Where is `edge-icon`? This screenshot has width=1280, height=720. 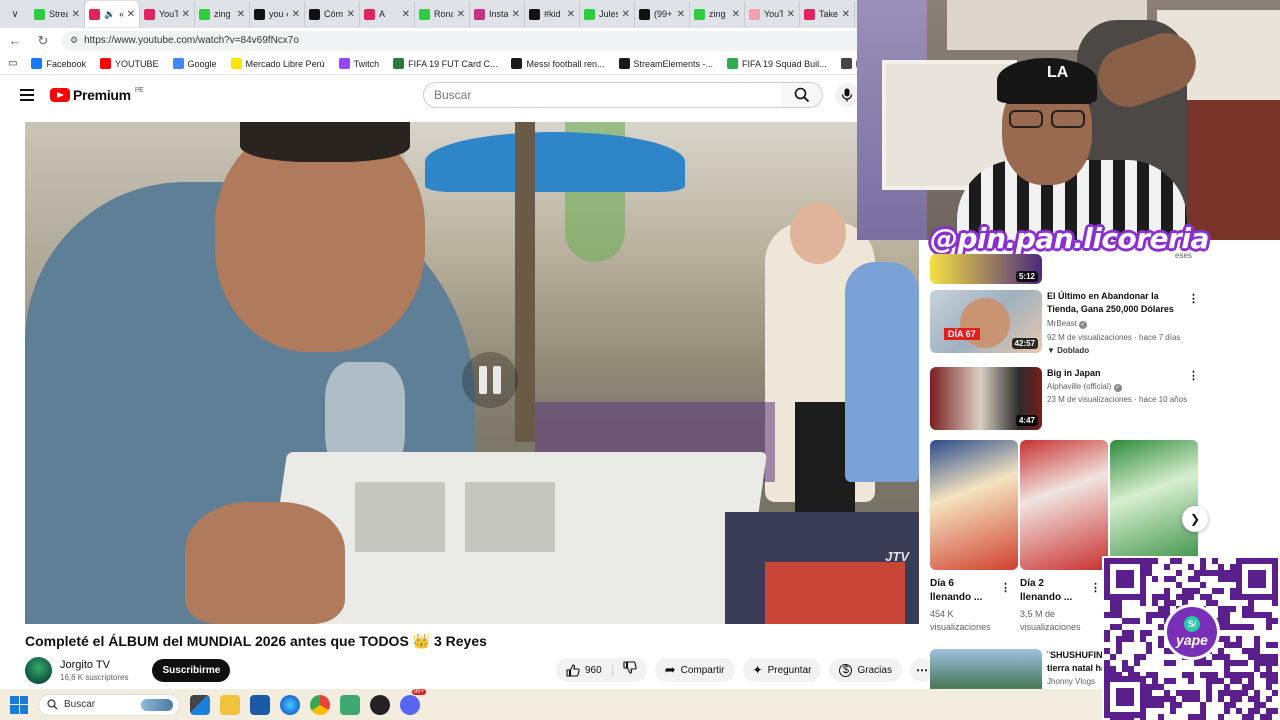 edge-icon is located at coordinates (290, 704).